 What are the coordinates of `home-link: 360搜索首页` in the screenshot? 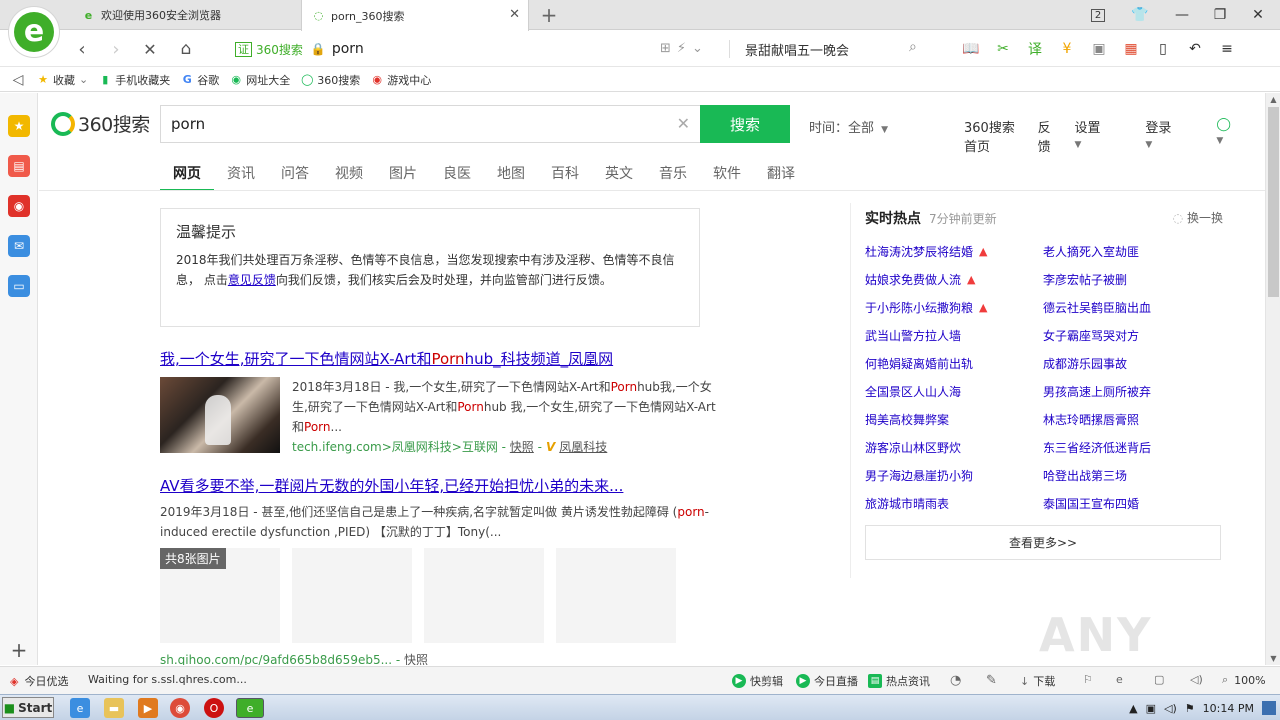 It's located at (992, 136).